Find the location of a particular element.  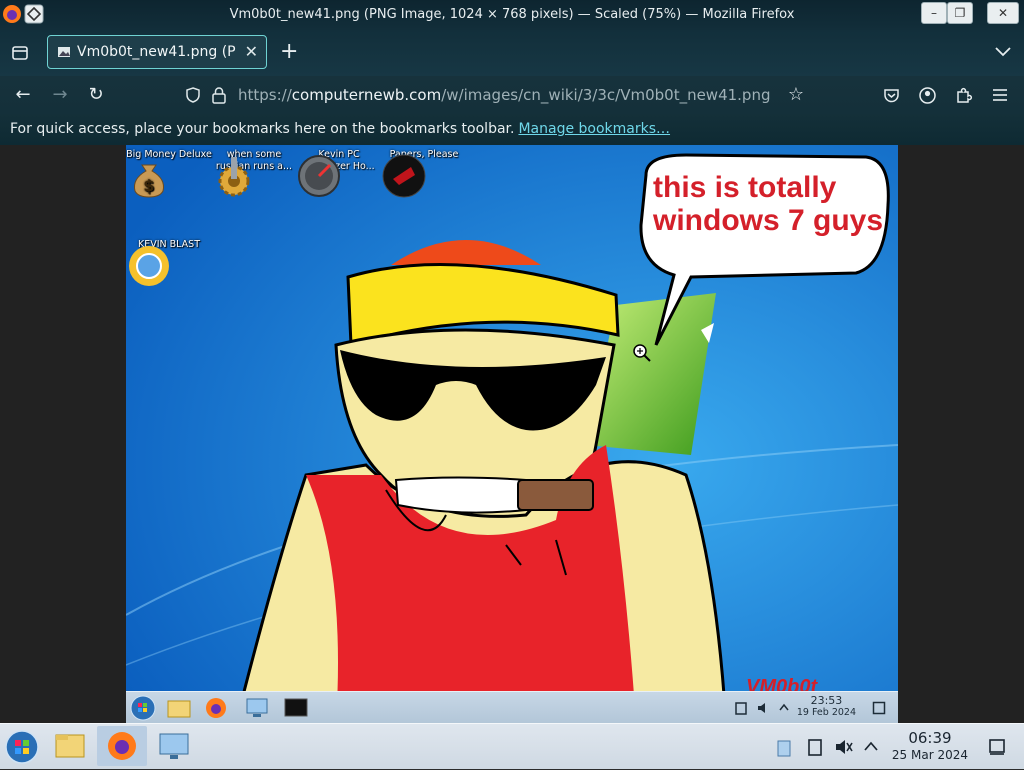

account-icon is located at coordinates (927, 95).